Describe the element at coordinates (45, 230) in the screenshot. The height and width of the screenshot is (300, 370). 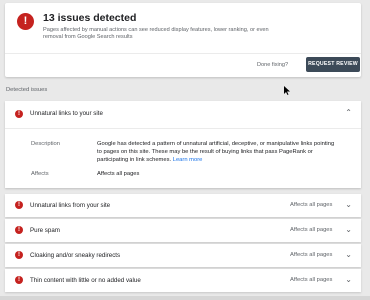
I see `issue-title: Pure spam` at that location.